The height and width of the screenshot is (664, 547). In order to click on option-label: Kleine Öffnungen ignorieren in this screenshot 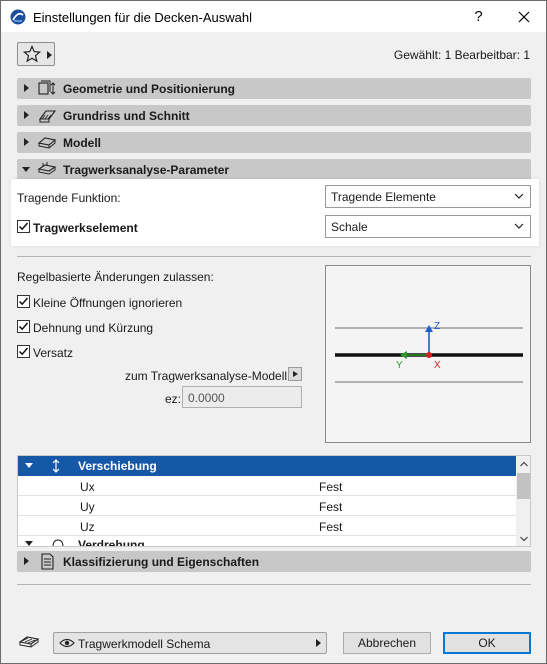, I will do `click(108, 303)`.